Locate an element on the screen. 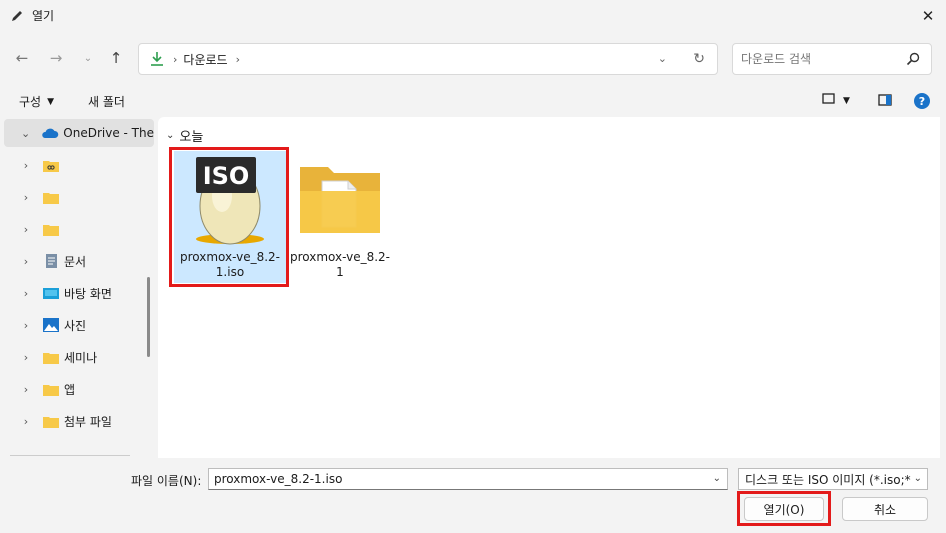 The width and height of the screenshot is (946, 533). document-icon is located at coordinates (51, 261).